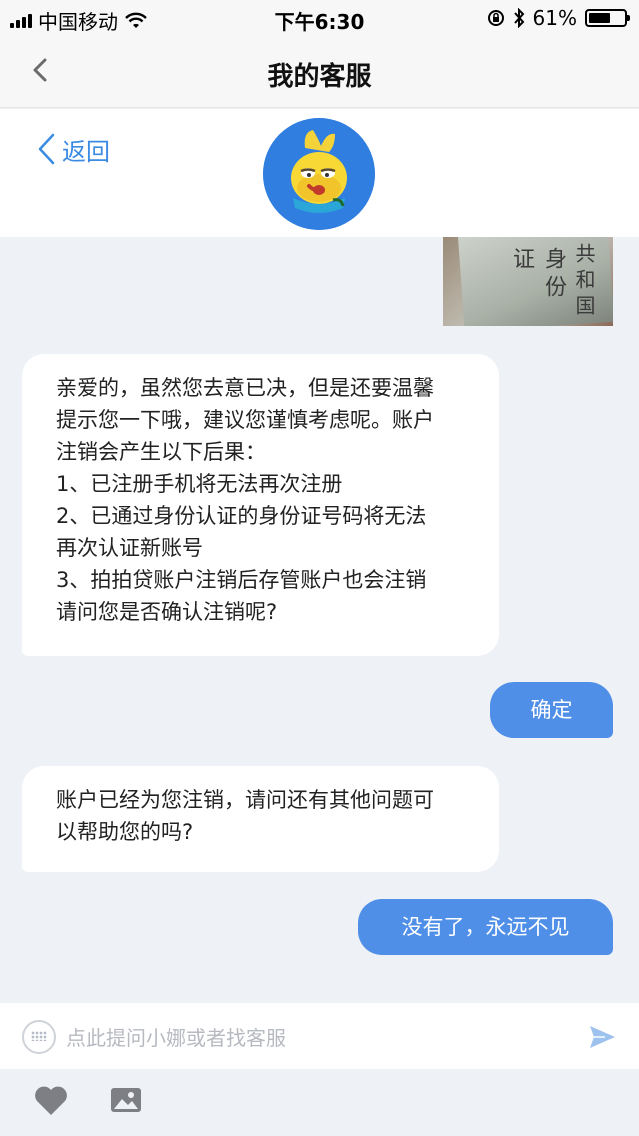 The image size is (639, 1136). What do you see at coordinates (51, 1100) in the screenshot?
I see `heart-icon` at bounding box center [51, 1100].